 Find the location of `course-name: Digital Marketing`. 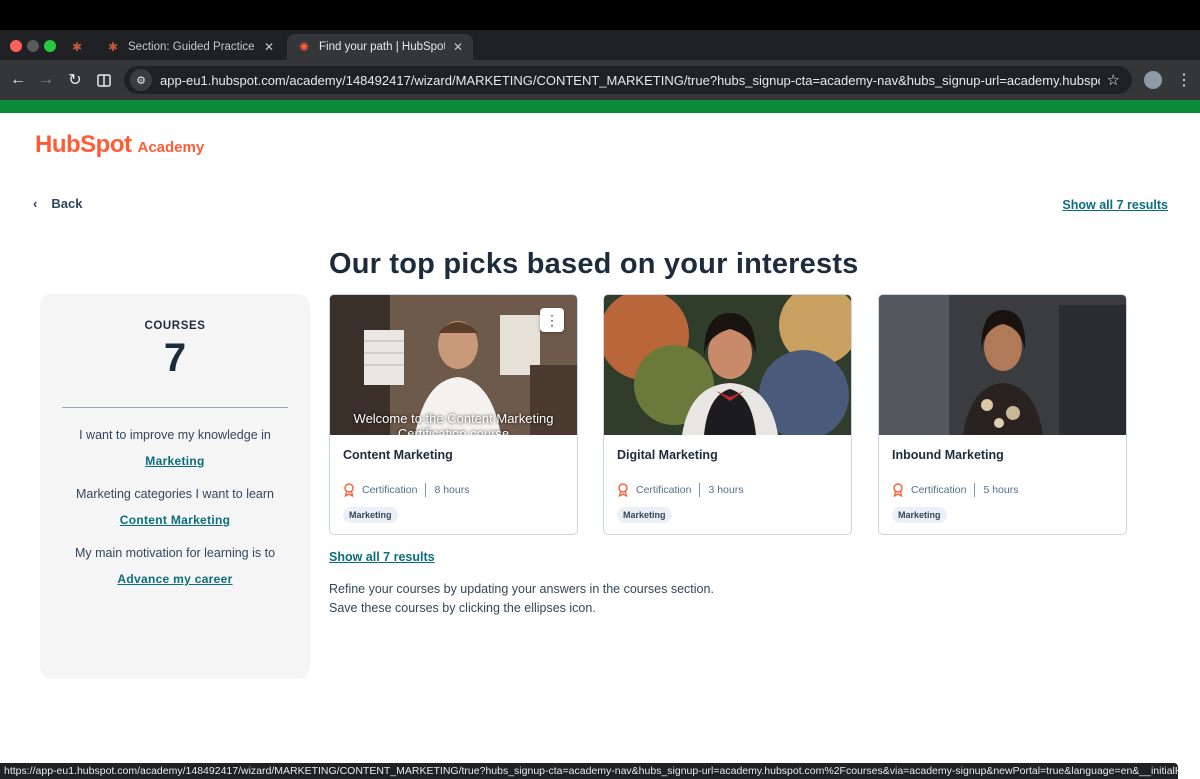

course-name: Digital Marketing is located at coordinates (667, 455).